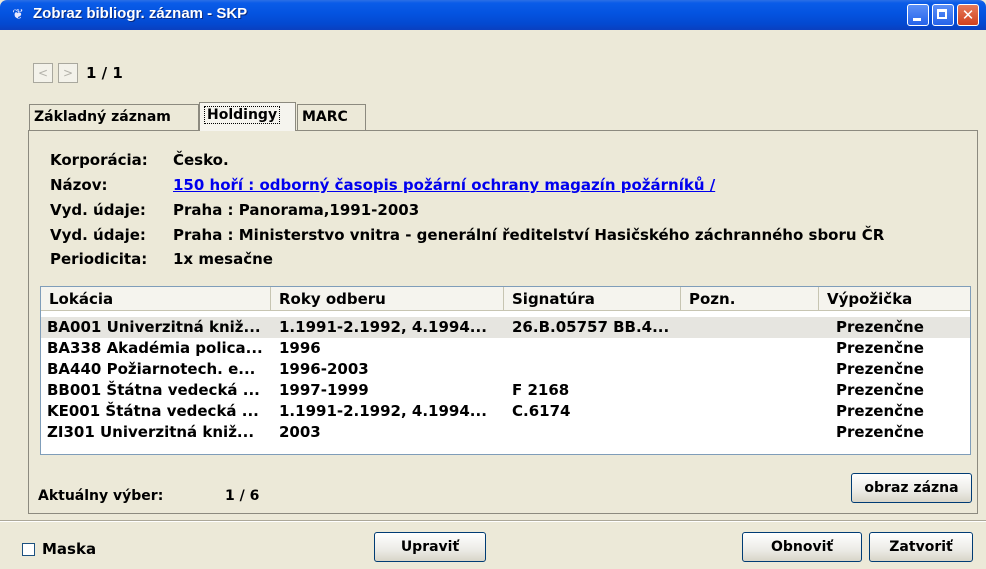  What do you see at coordinates (493, 521) in the screenshot?
I see `separator` at bounding box center [493, 521].